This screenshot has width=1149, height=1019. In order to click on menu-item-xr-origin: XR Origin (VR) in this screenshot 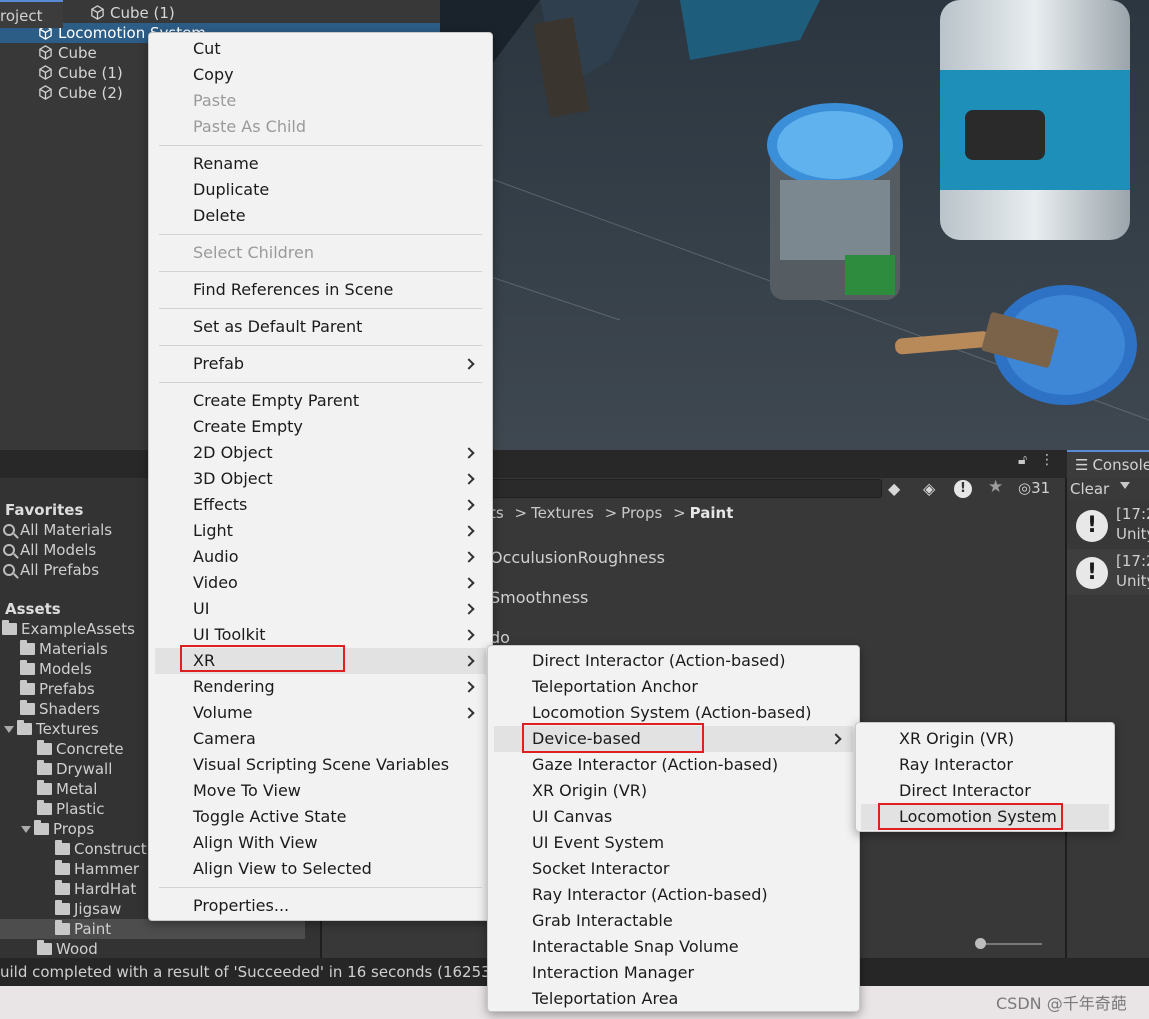, I will do `click(589, 791)`.